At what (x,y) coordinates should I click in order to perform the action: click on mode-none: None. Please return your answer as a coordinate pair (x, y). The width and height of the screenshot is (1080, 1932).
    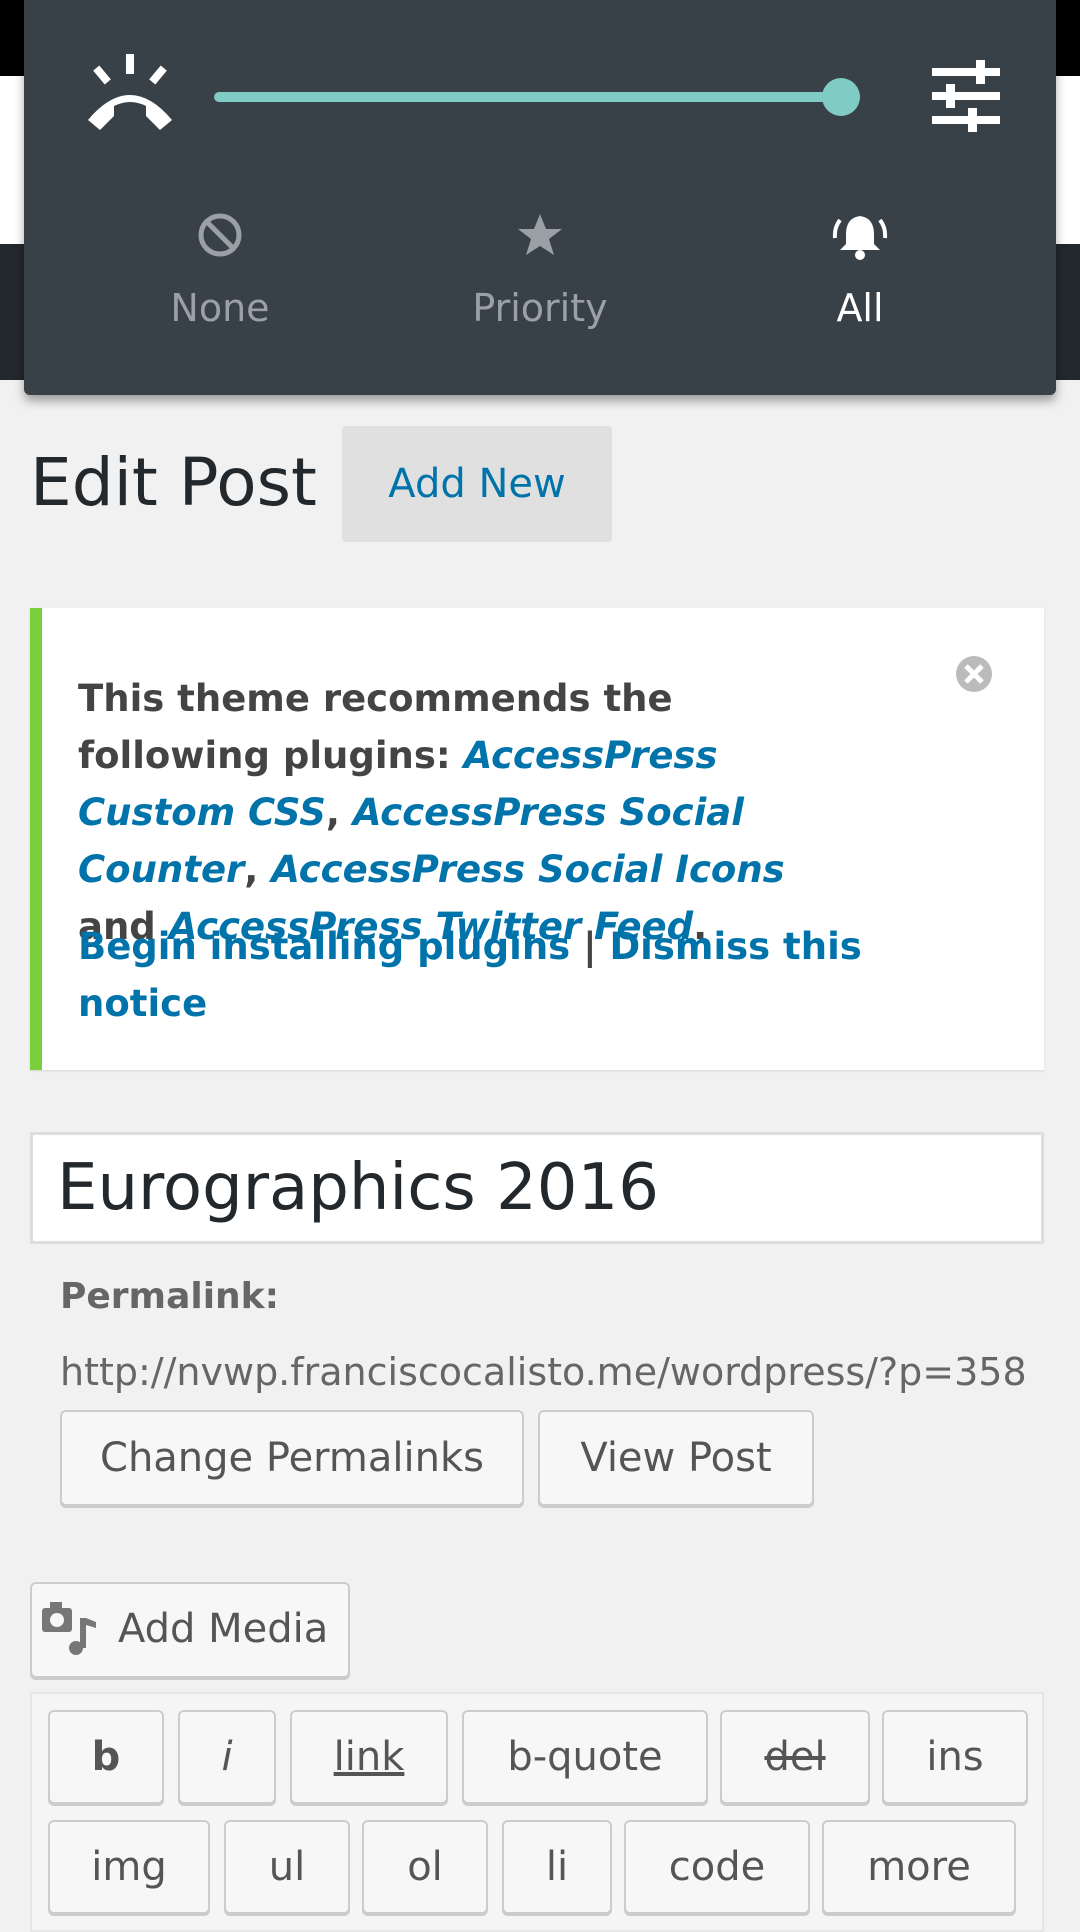
    Looking at the image, I should click on (220, 270).